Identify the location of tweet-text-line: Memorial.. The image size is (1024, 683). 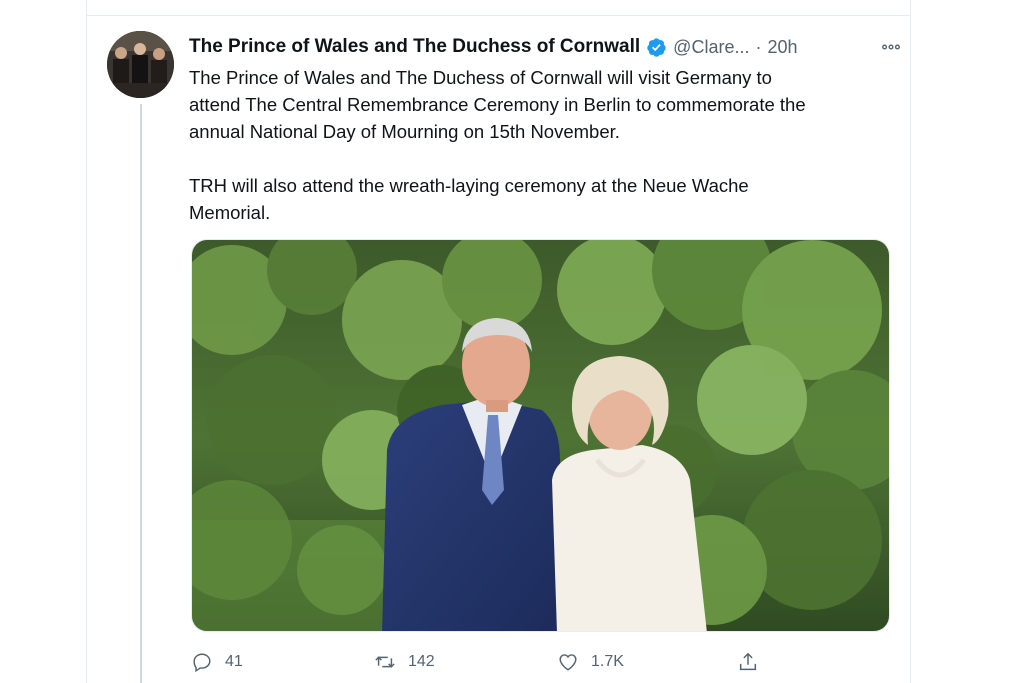
(230, 212).